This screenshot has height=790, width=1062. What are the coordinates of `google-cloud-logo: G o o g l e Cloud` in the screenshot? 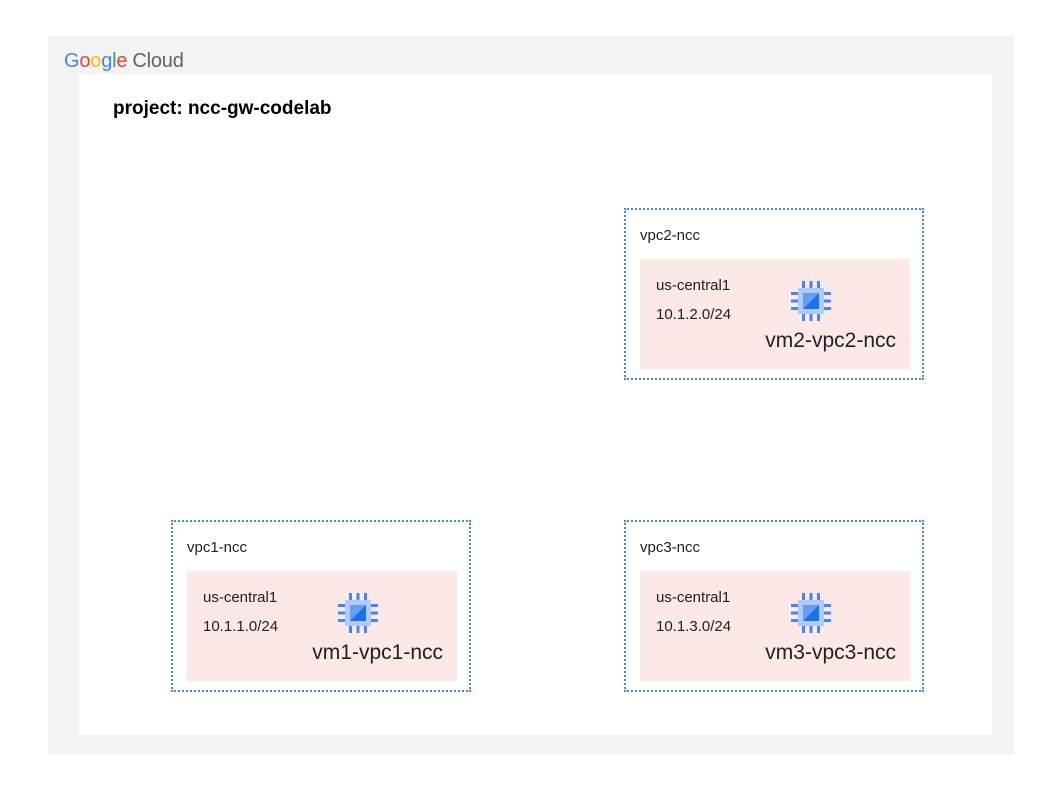 It's located at (124, 62).